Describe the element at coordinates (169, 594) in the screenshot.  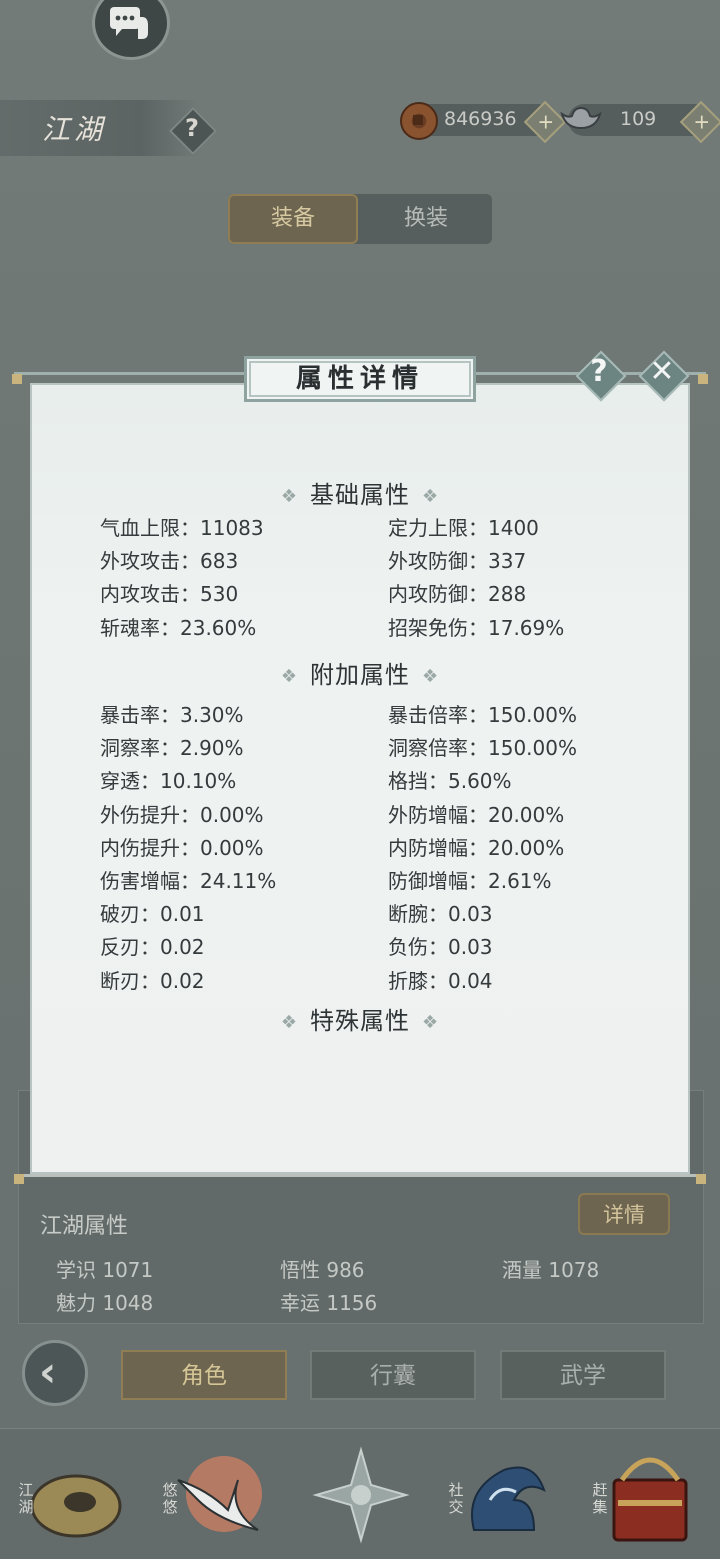
I see `stat-inner-attack: 内攻攻击：530` at that location.